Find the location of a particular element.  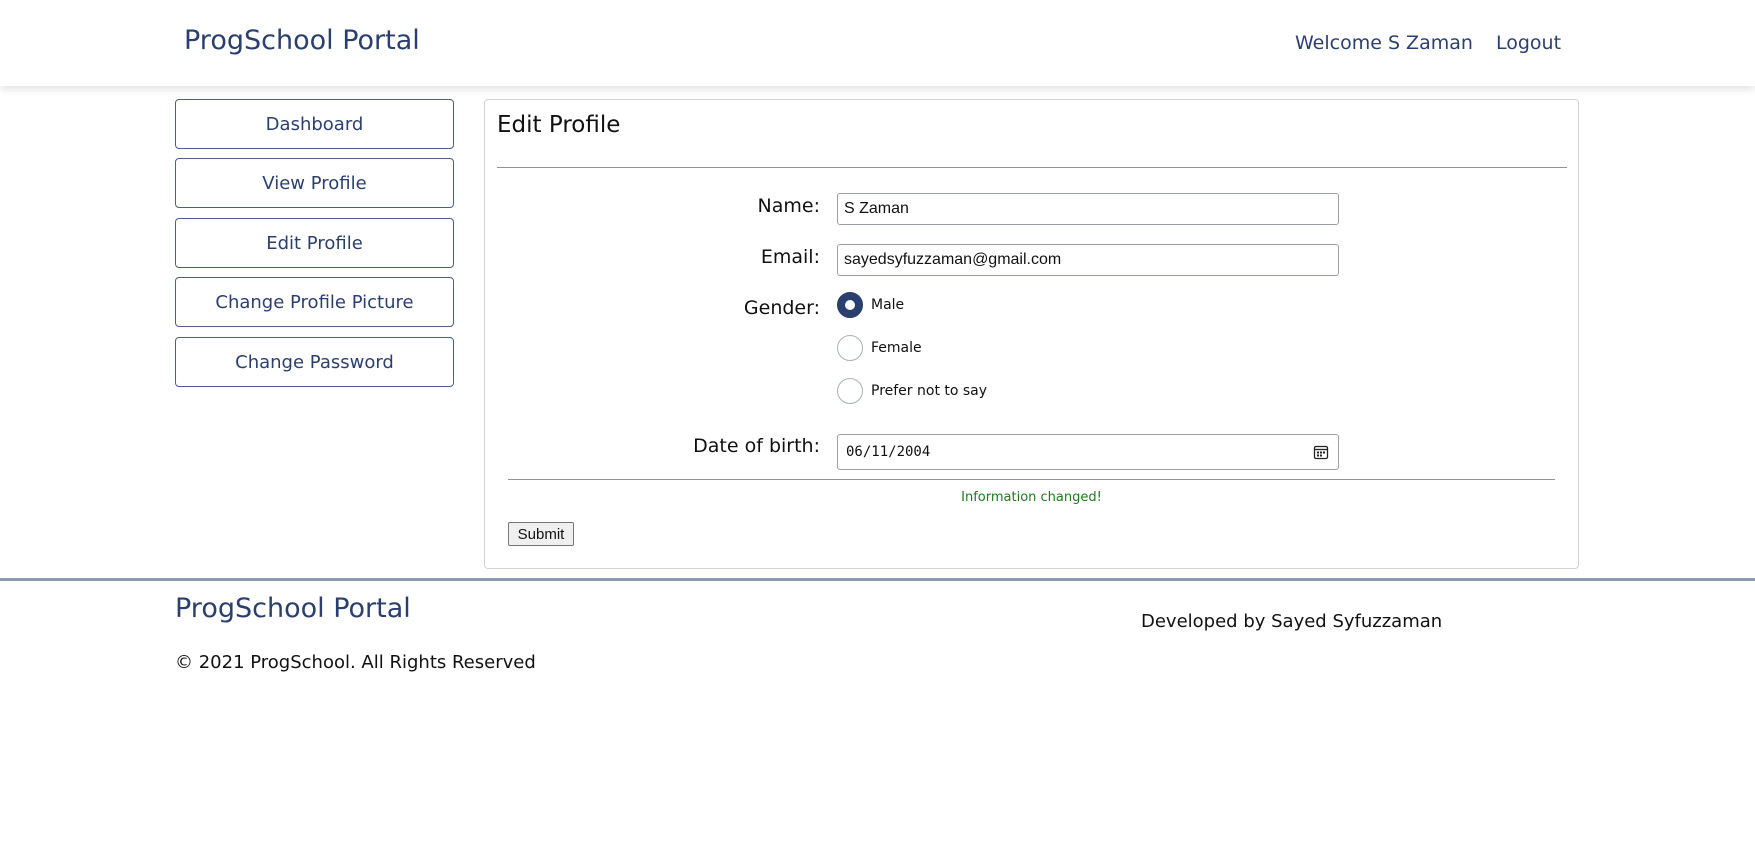

email-input is located at coordinates (1088, 260).